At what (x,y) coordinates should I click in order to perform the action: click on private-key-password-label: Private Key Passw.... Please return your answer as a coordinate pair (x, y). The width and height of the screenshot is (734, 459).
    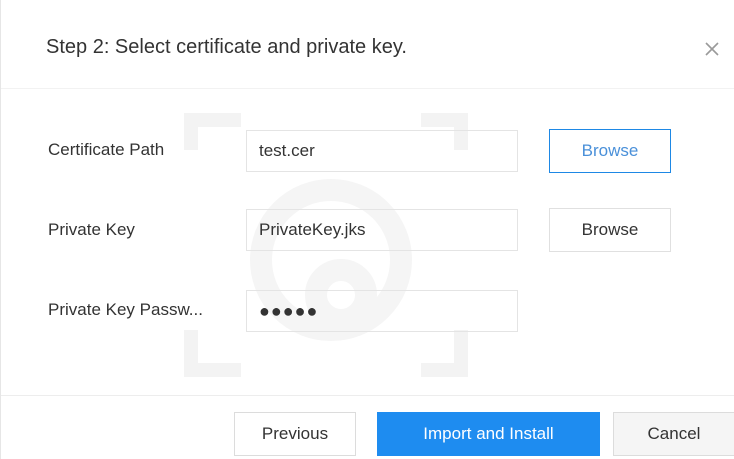
    Looking at the image, I should click on (125, 309).